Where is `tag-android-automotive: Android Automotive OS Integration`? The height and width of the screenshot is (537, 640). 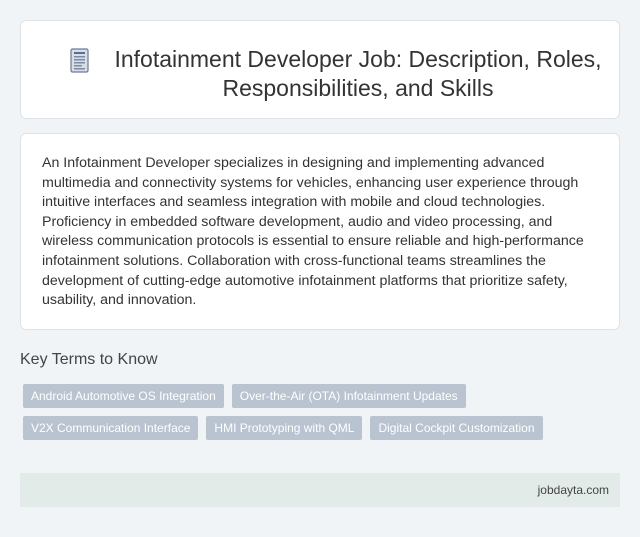 tag-android-automotive: Android Automotive OS Integration is located at coordinates (123, 396).